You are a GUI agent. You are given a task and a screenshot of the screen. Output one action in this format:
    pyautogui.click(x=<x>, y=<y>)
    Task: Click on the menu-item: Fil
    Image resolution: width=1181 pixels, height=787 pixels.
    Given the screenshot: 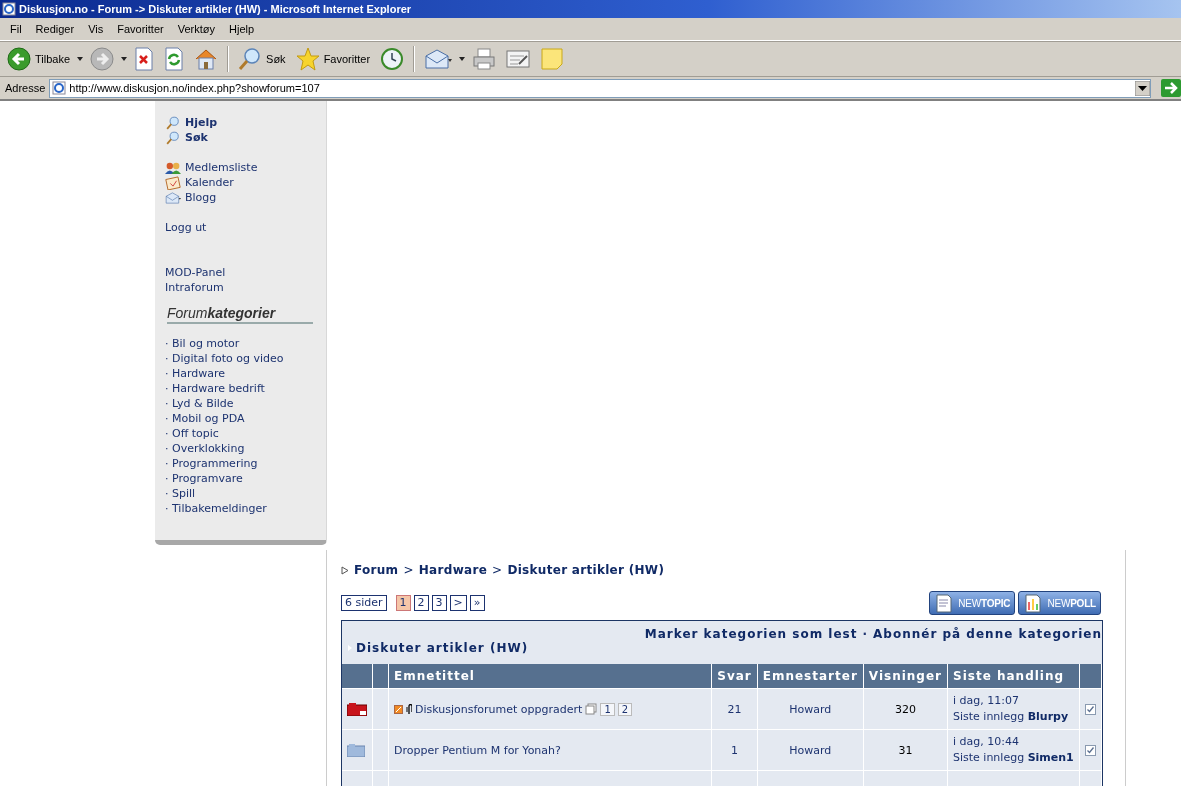 What is the action you would take?
    pyautogui.click(x=16, y=29)
    